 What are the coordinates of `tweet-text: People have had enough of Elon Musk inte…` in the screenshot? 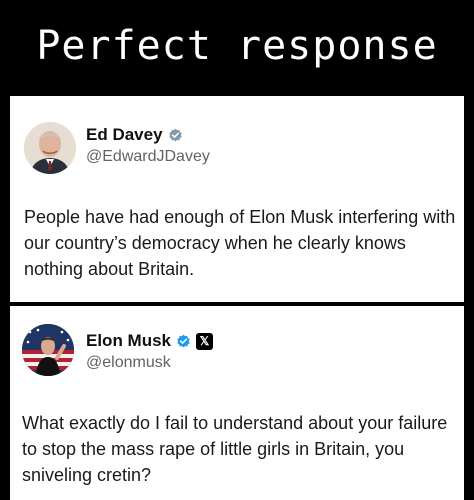 It's located at (240, 243).